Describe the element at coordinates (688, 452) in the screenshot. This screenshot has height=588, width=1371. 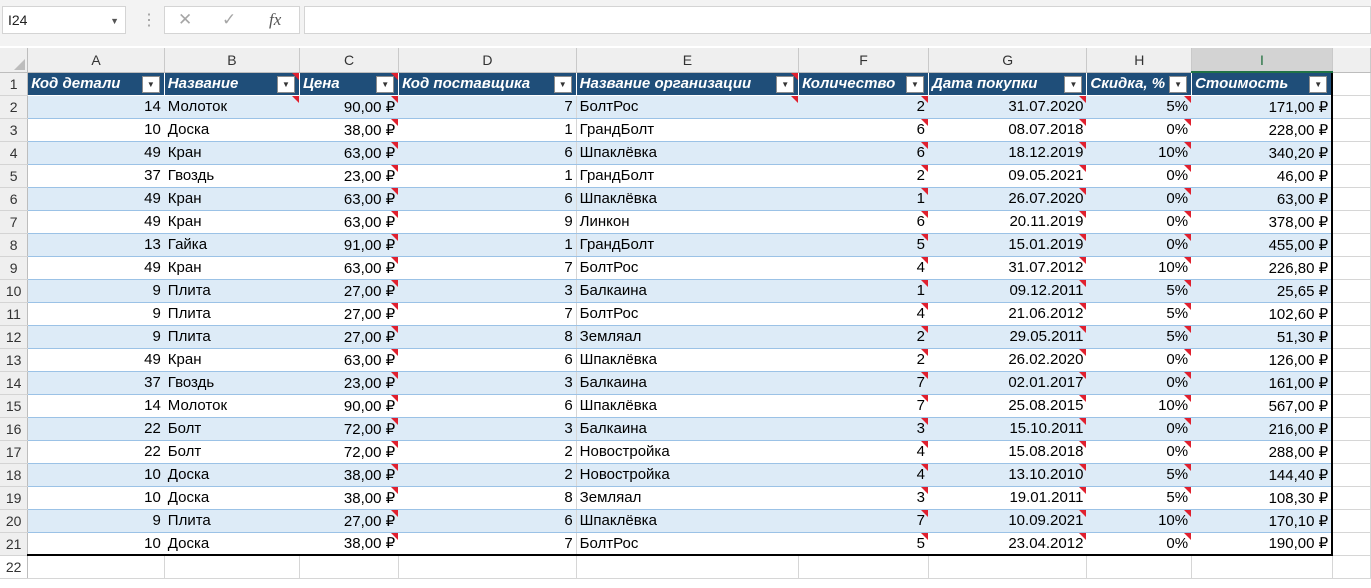
I see `table-cell: Новостройка` at that location.